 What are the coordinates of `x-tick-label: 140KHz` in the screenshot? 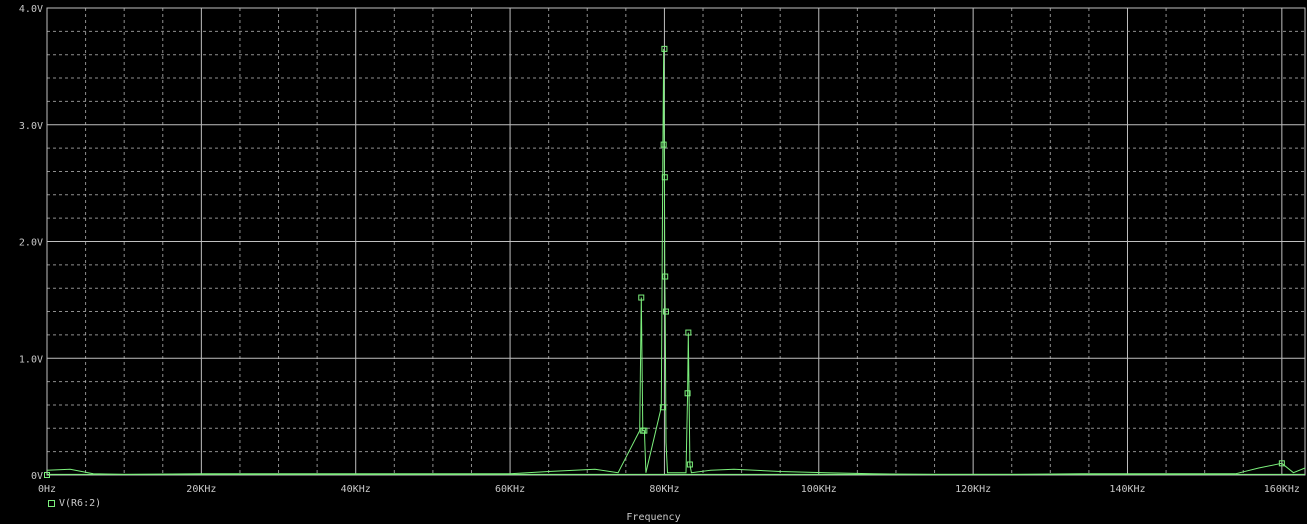 It's located at (1127, 489).